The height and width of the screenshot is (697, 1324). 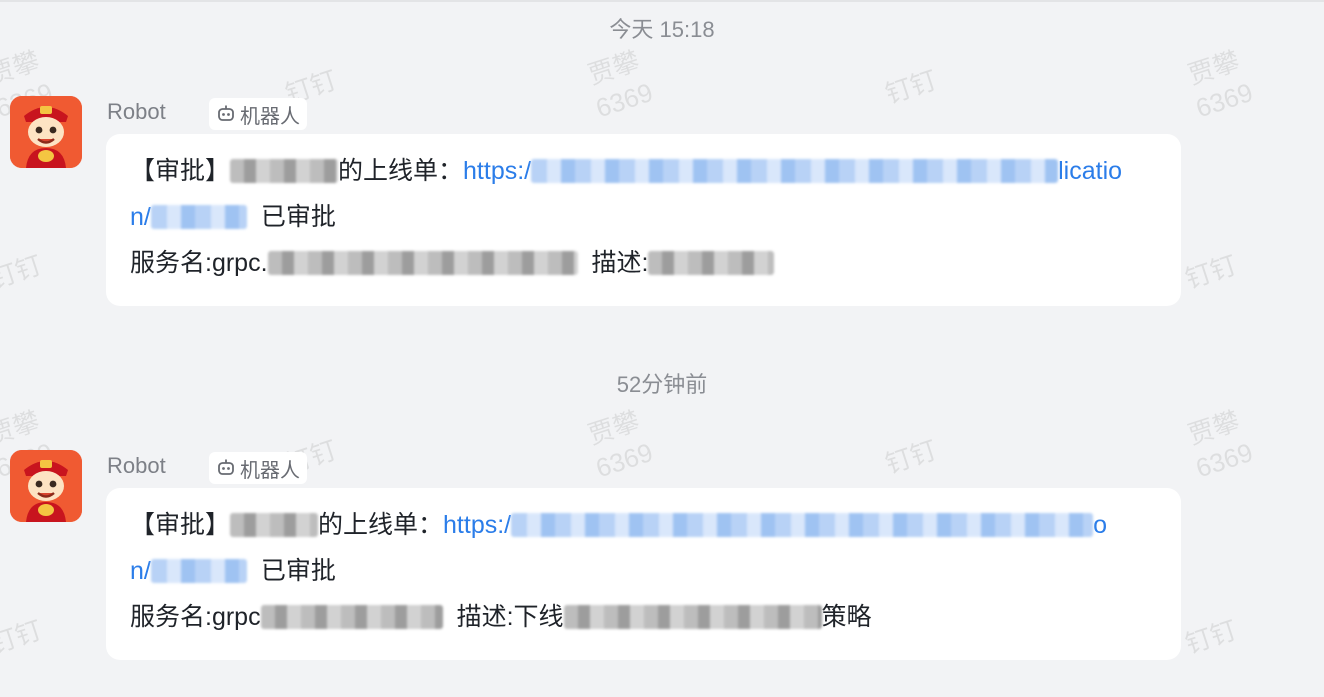 I want to click on application-link: https:/ o, so click(x=775, y=525).